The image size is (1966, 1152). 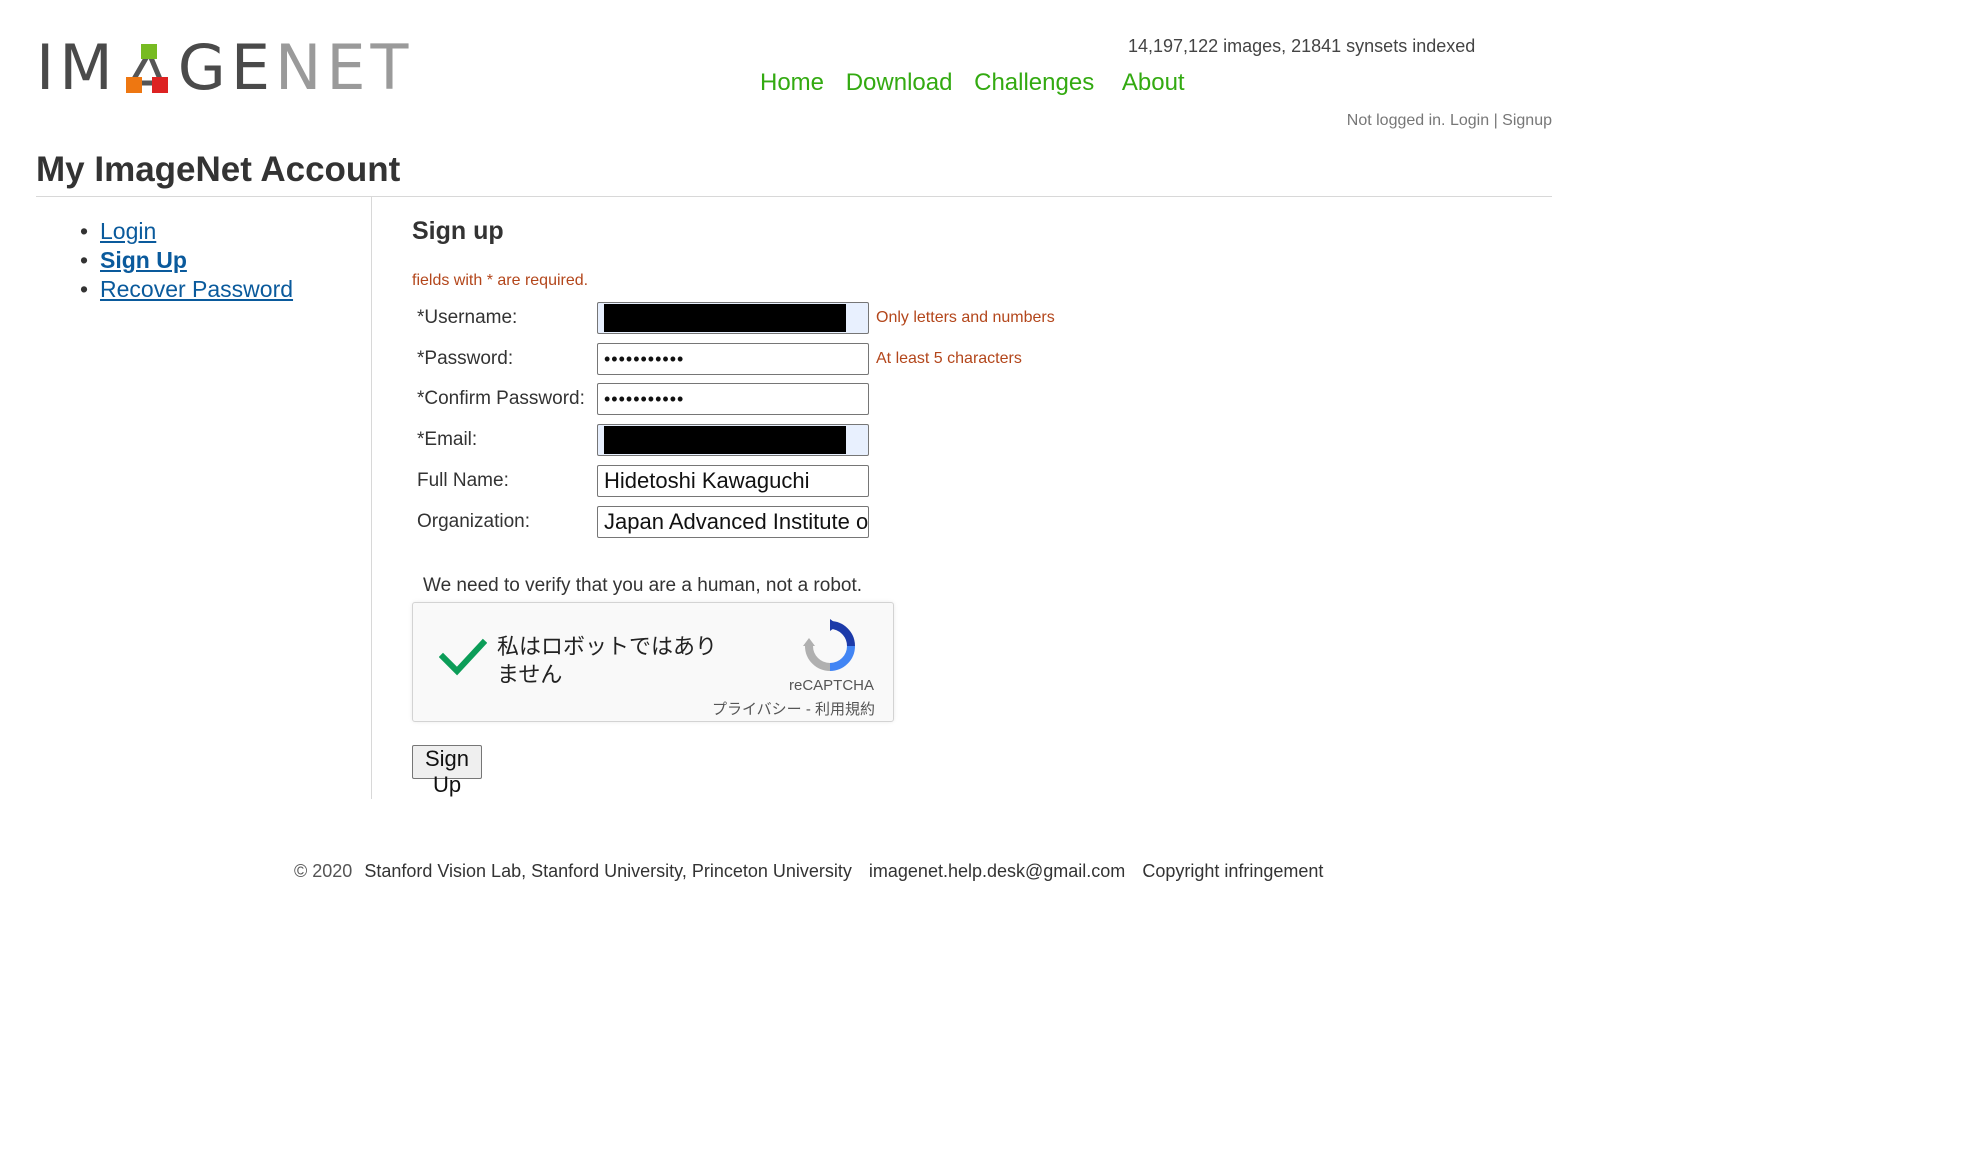 I want to click on full-name-field: Hidetoshi Kawaguchi, so click(x=733, y=481).